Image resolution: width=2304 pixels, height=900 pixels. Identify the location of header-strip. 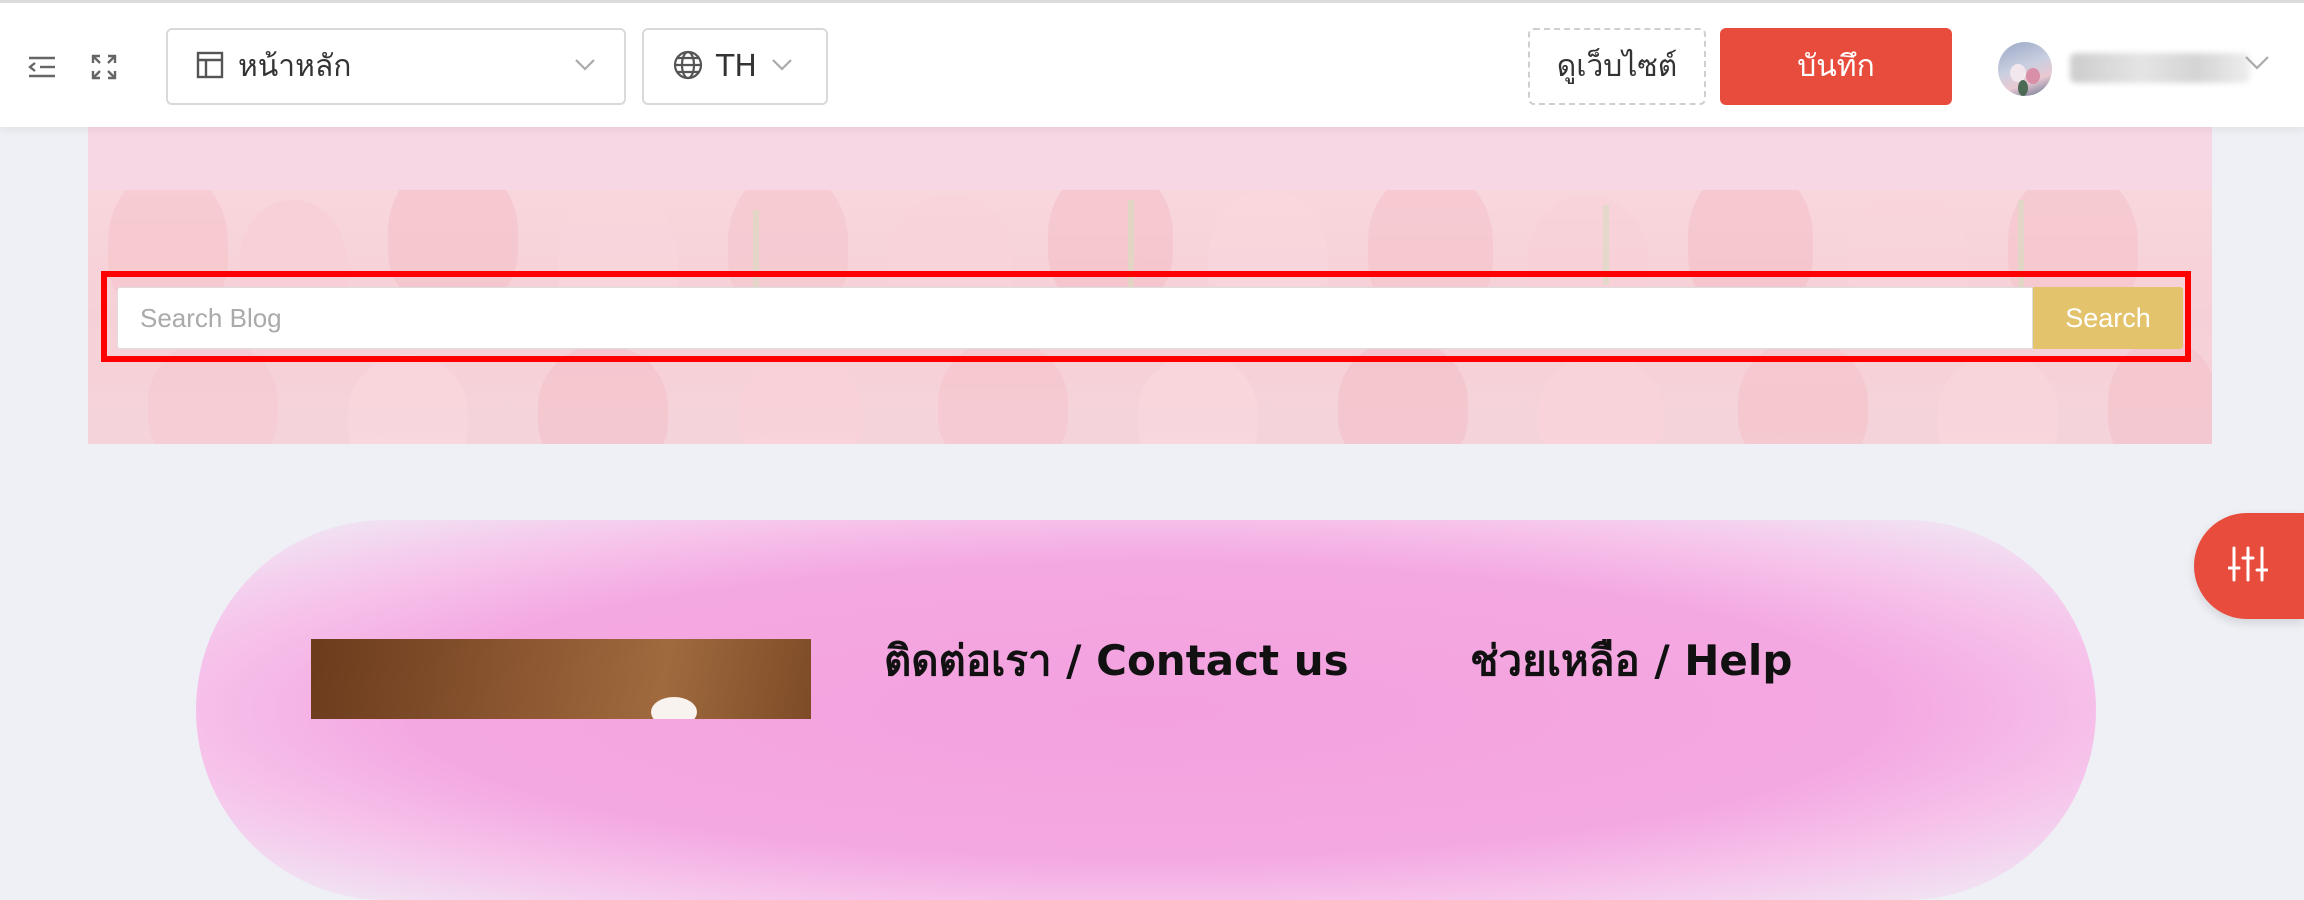
(1150, 158).